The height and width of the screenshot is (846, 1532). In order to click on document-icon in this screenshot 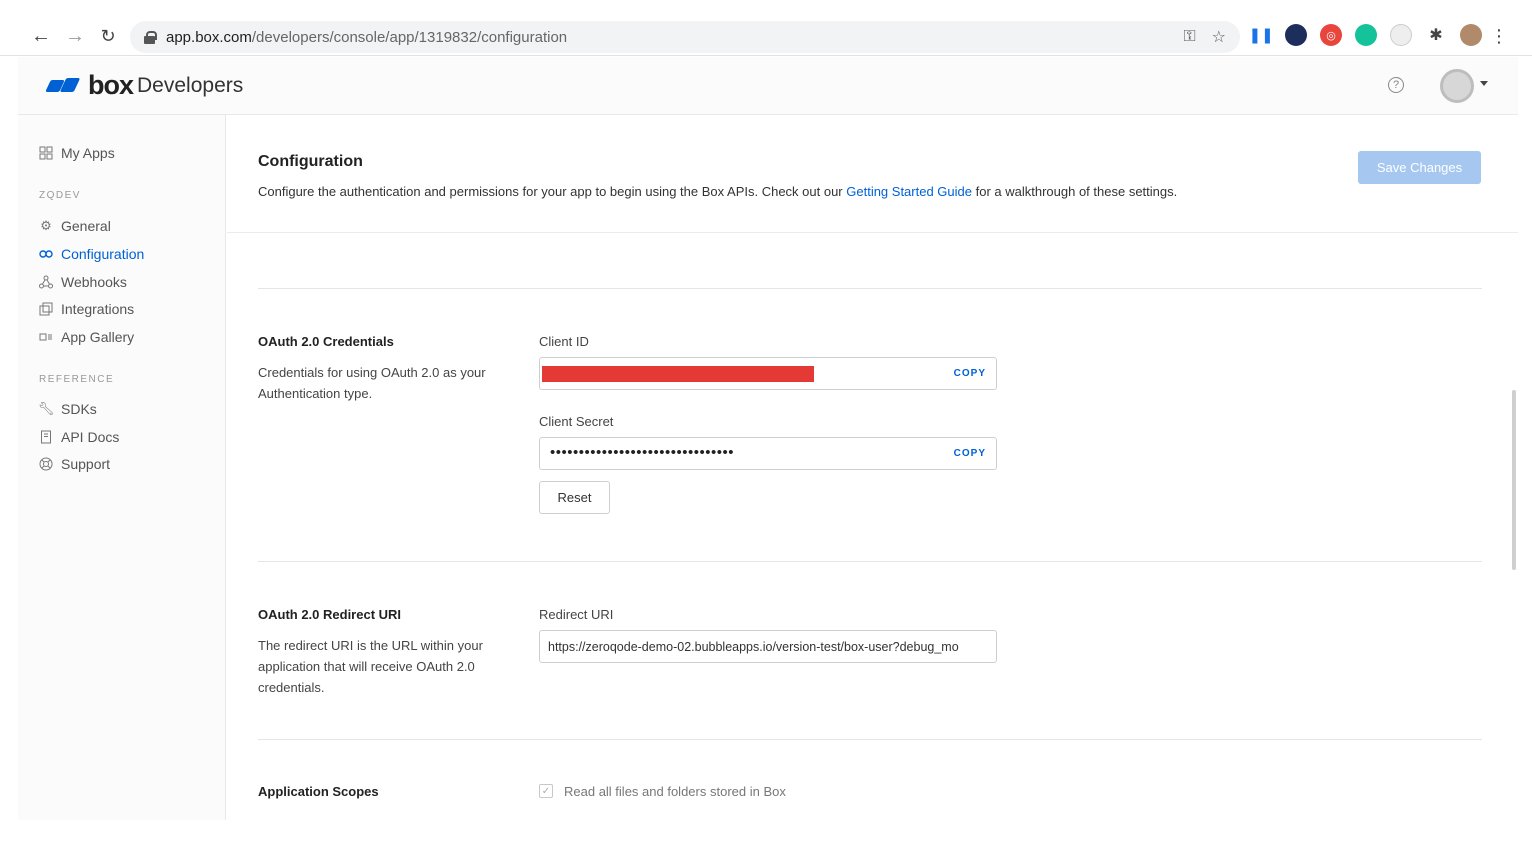, I will do `click(46, 437)`.